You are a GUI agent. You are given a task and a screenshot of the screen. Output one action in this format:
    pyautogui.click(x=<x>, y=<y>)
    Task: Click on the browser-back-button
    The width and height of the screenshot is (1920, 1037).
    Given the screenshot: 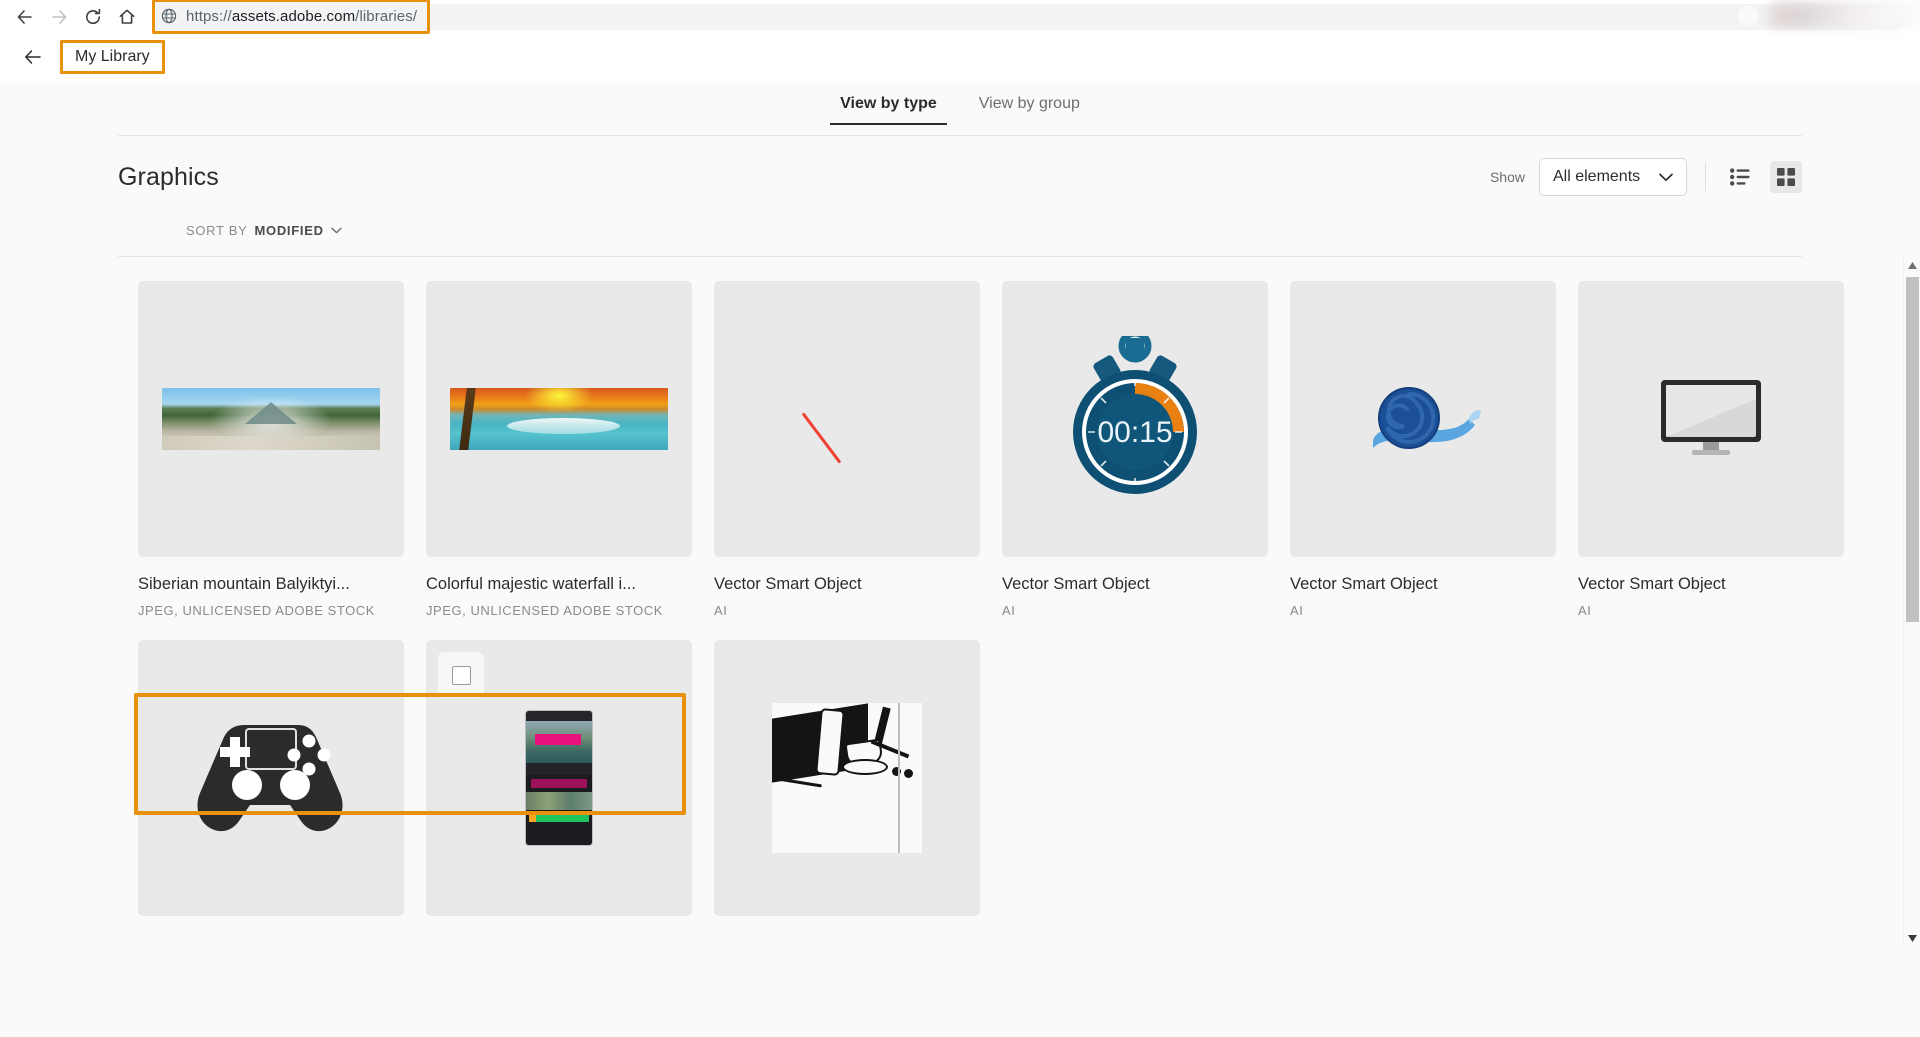 What is the action you would take?
    pyautogui.click(x=25, y=17)
    